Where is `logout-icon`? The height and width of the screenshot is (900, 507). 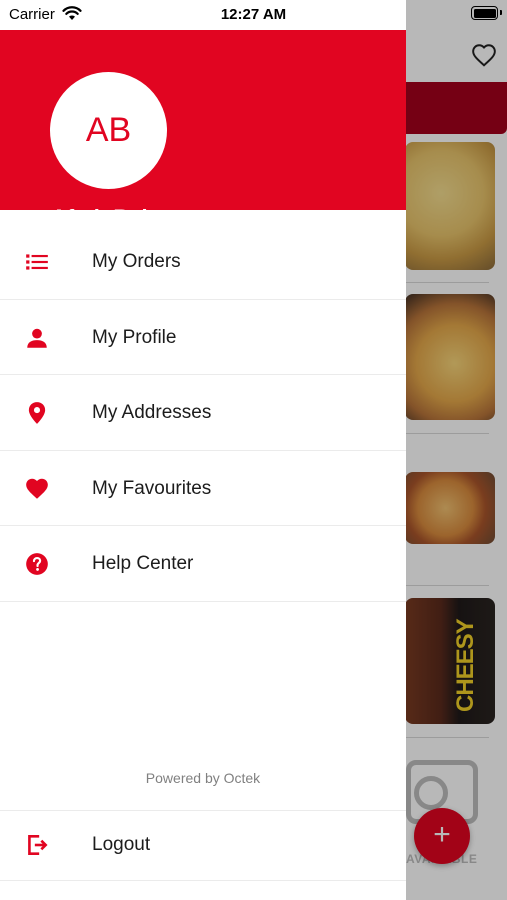 logout-icon is located at coordinates (37, 845).